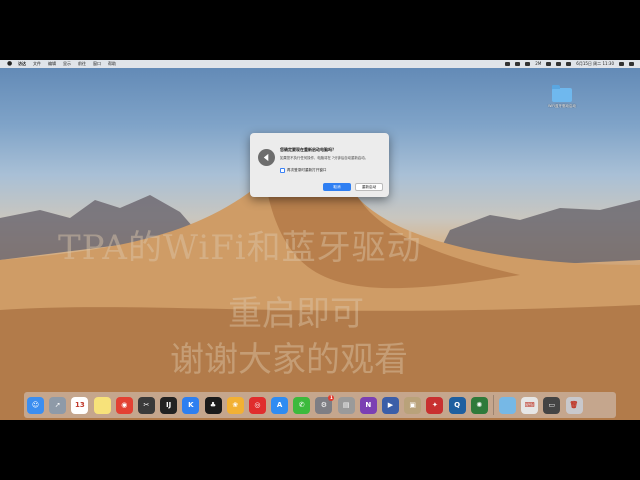  Describe the element at coordinates (346, 405) in the screenshot. I see `printer-icon: ▤` at that location.